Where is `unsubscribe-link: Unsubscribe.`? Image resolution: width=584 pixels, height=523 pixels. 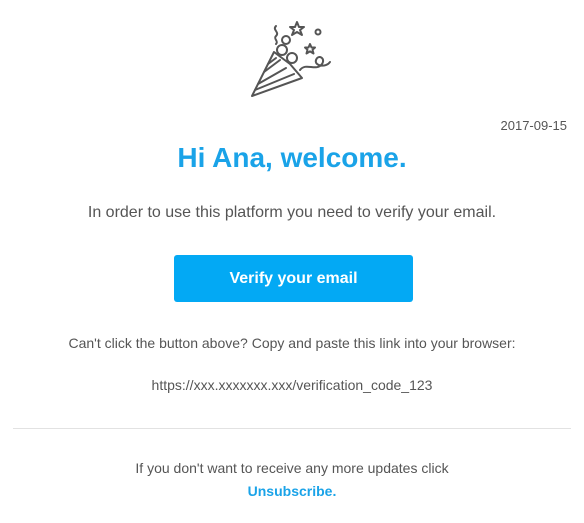
unsubscribe-link: Unsubscribe. is located at coordinates (292, 491).